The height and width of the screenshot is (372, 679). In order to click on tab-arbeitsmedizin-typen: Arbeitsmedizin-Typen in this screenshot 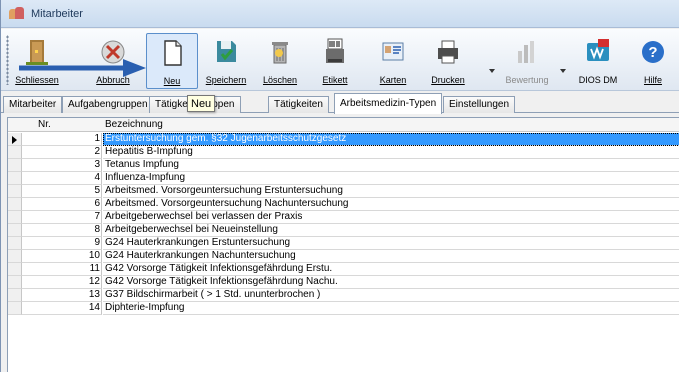, I will do `click(388, 103)`.